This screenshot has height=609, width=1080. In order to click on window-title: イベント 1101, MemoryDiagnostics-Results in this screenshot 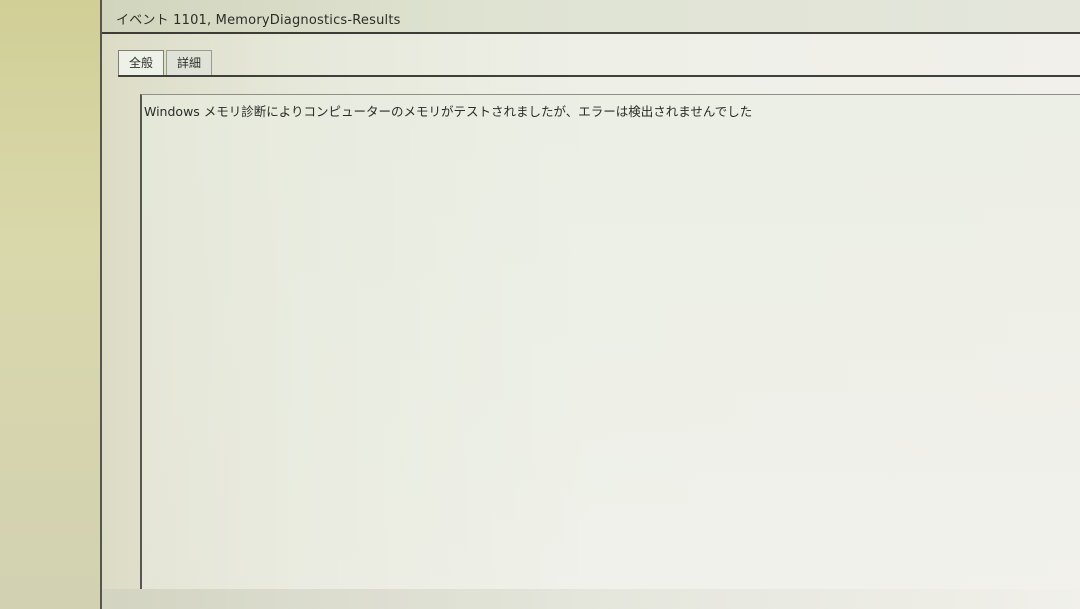, I will do `click(258, 20)`.